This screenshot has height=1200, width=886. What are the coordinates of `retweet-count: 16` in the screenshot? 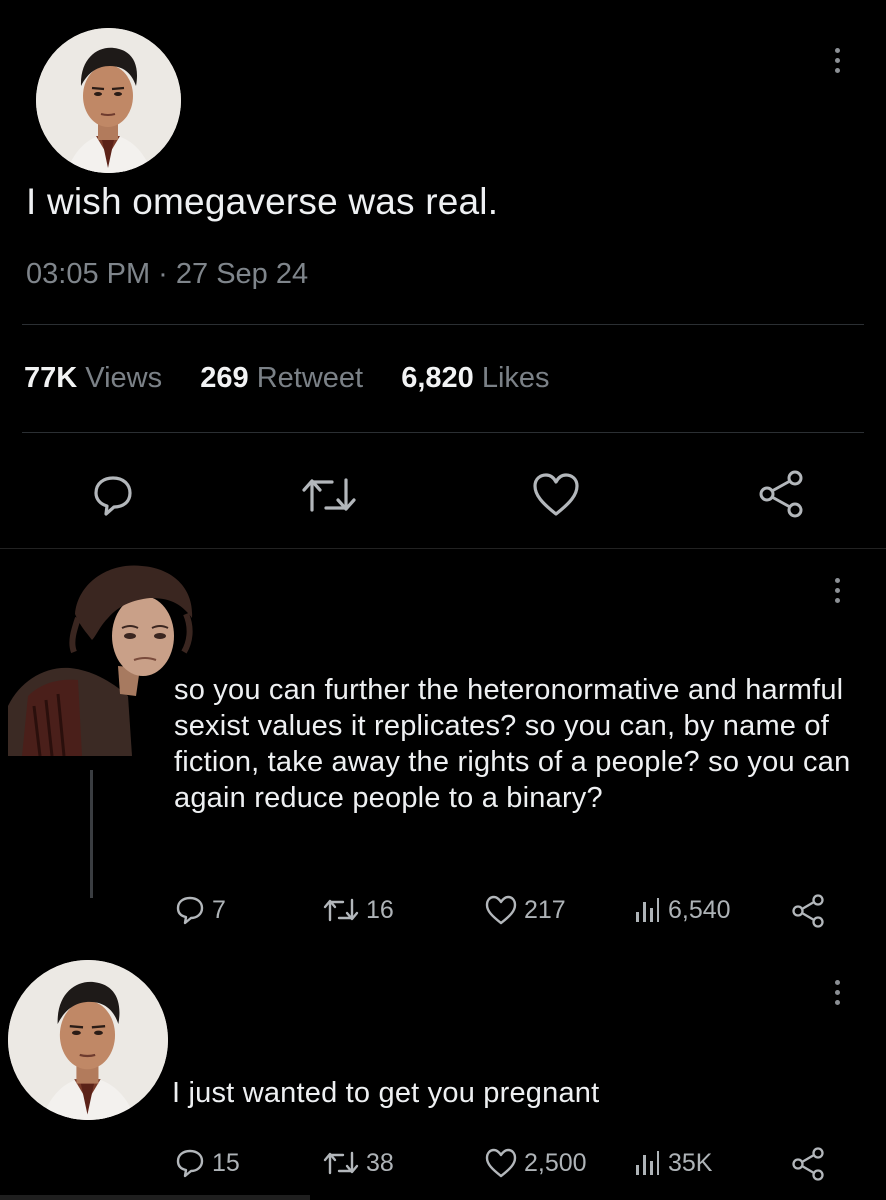 It's located at (380, 910).